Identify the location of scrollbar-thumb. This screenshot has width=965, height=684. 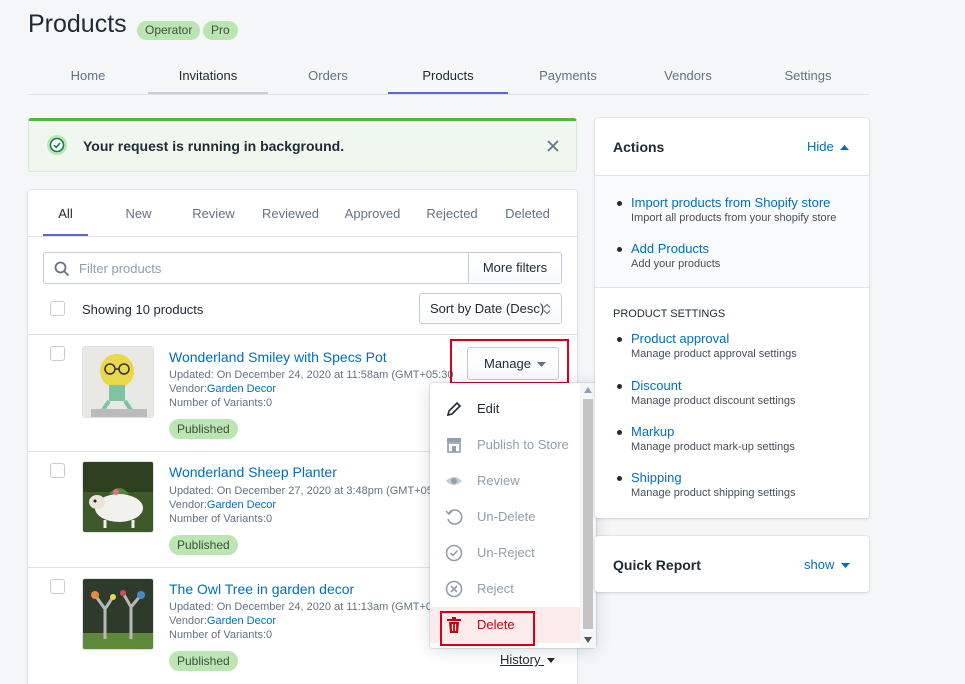
(588, 514).